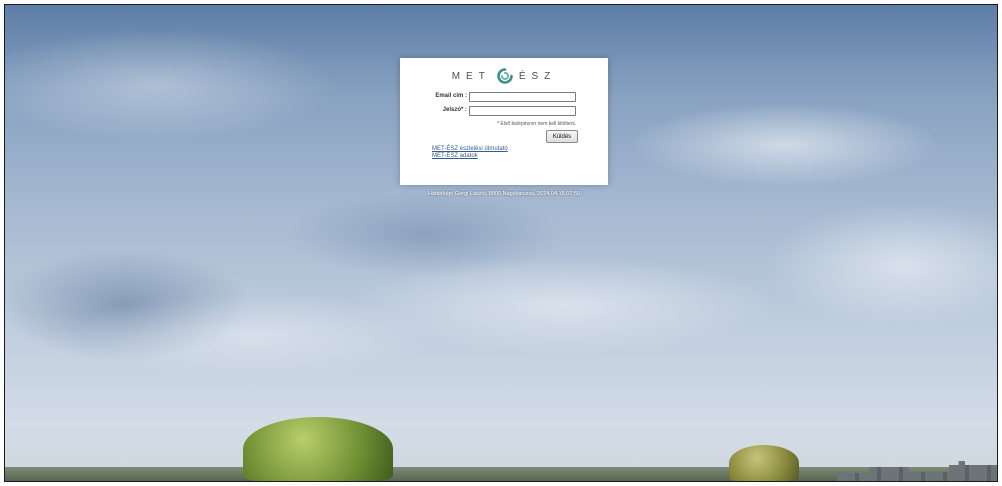  What do you see at coordinates (522, 97) in the screenshot?
I see `email-input` at bounding box center [522, 97].